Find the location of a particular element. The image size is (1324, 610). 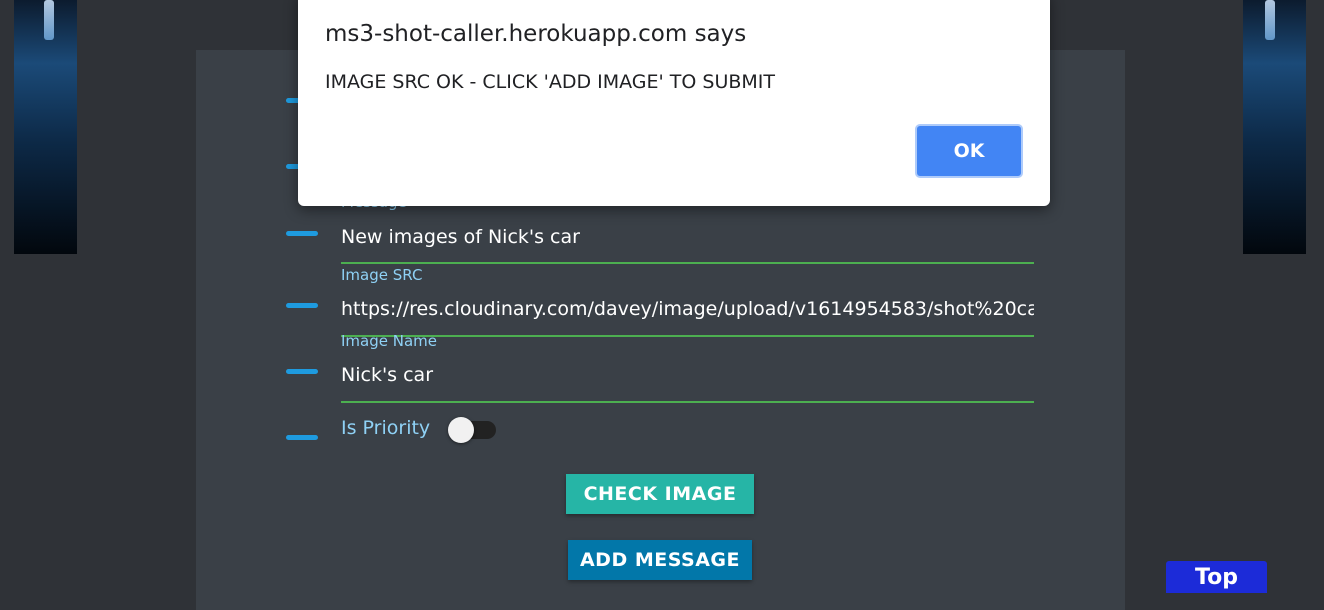

priority-toggle is located at coordinates (472, 430).